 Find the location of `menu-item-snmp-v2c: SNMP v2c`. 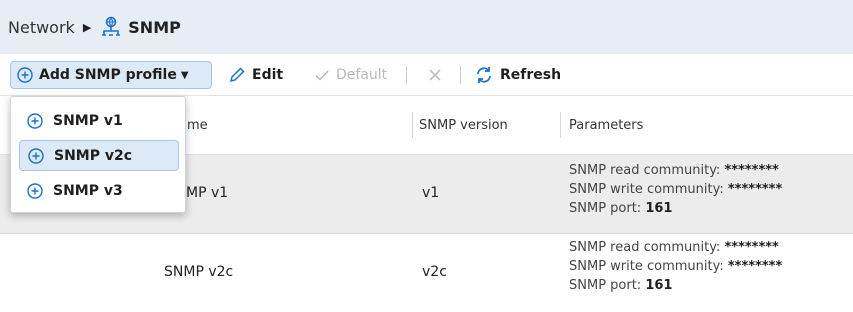

menu-item-snmp-v2c: SNMP v2c is located at coordinates (99, 155).